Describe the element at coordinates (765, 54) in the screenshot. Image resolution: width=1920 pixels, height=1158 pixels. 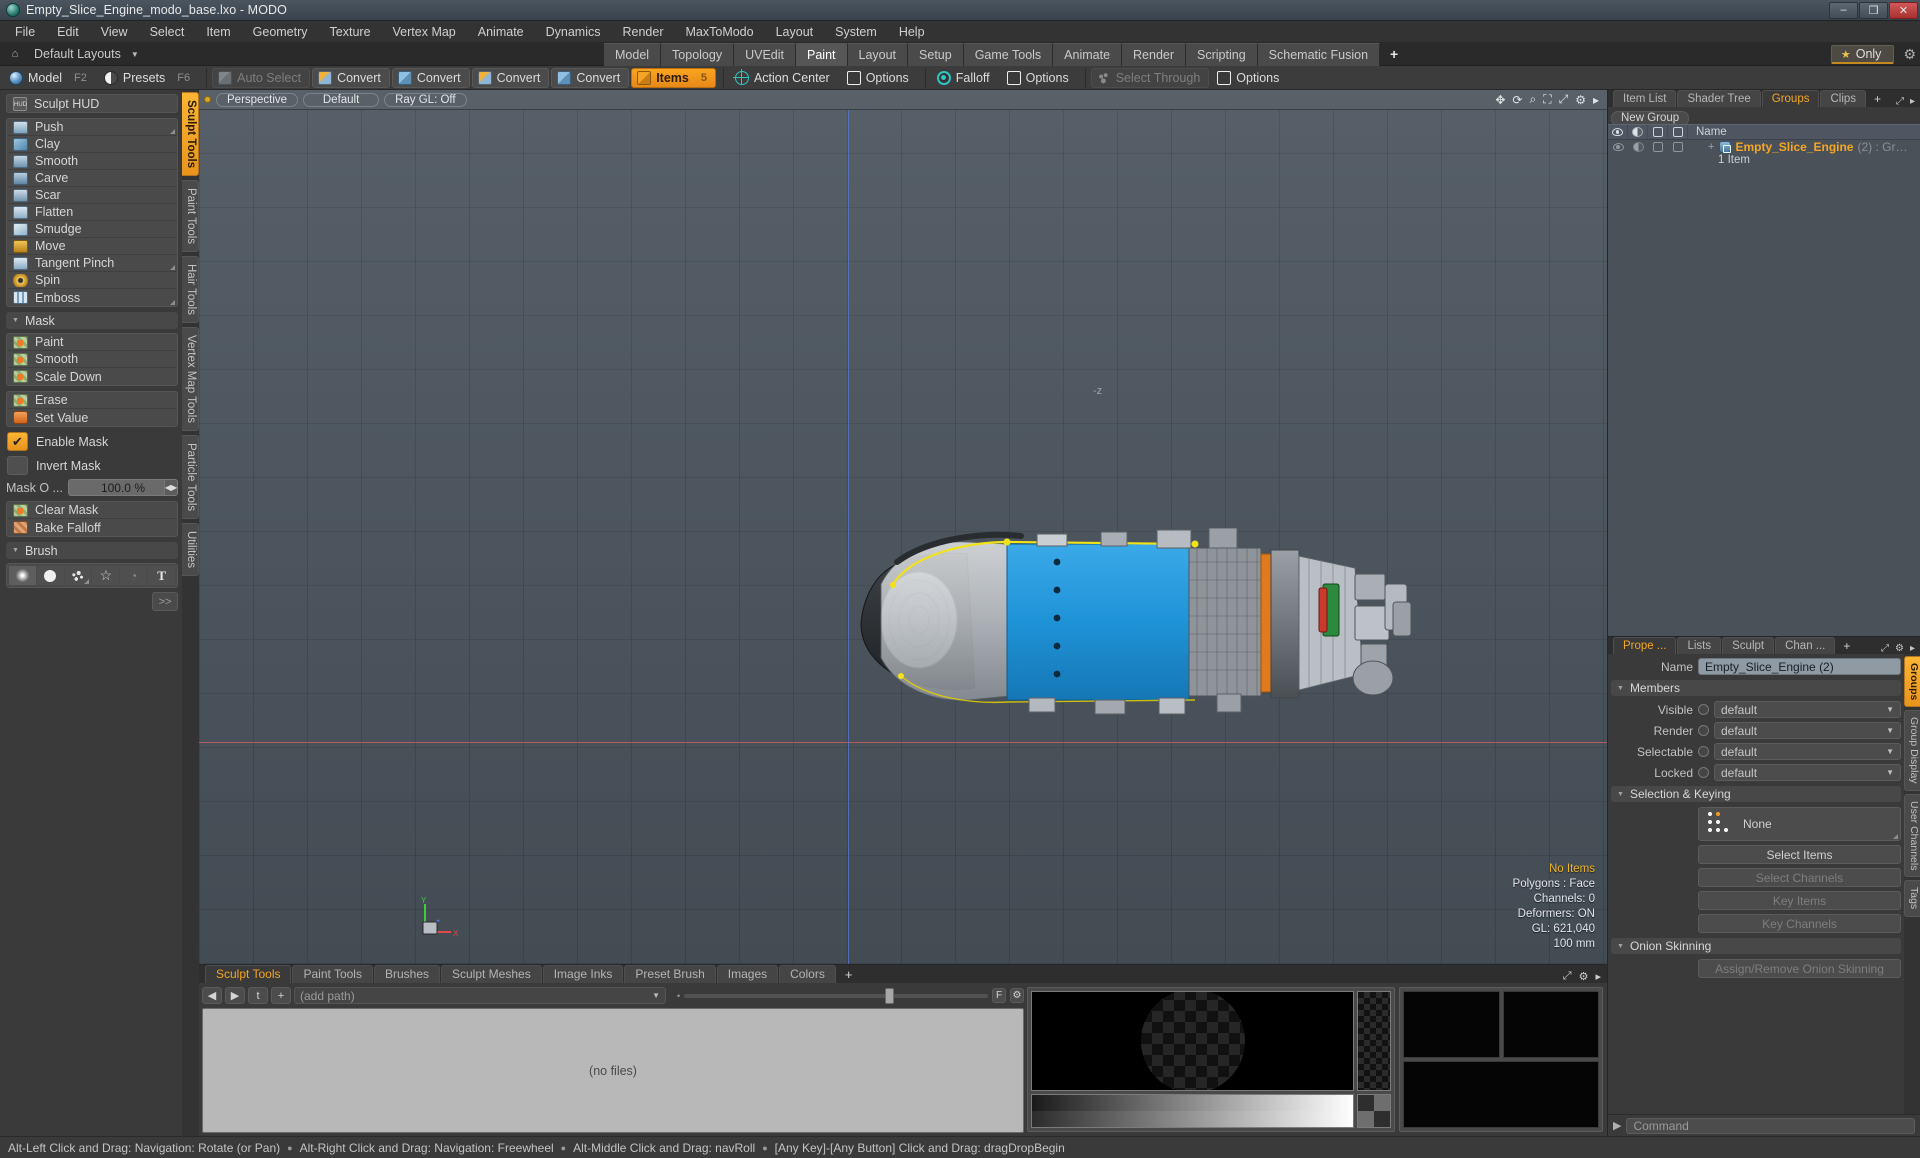
I see `tab-uvedit: UVEdit` at that location.